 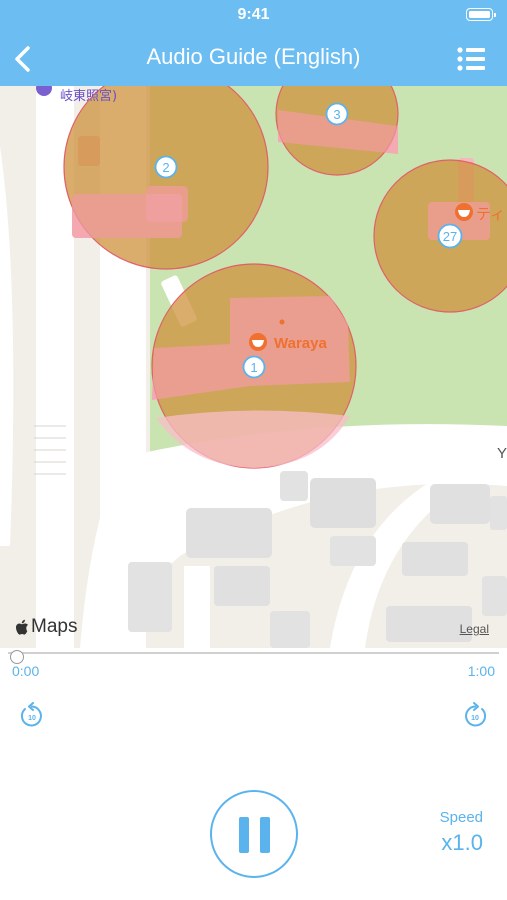 What do you see at coordinates (17, 657) in the screenshot?
I see `progress-slider-knob` at bounding box center [17, 657].